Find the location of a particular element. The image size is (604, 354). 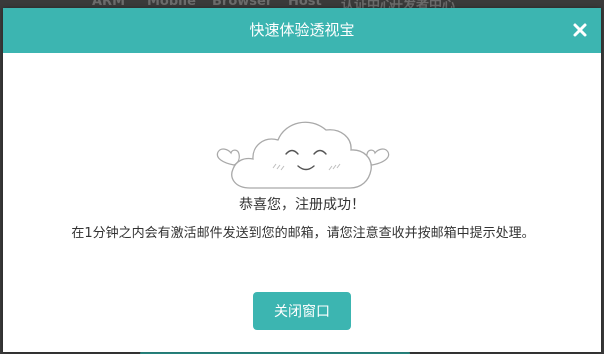

dialog-title: 快速体验透视宝 is located at coordinates (302, 30).